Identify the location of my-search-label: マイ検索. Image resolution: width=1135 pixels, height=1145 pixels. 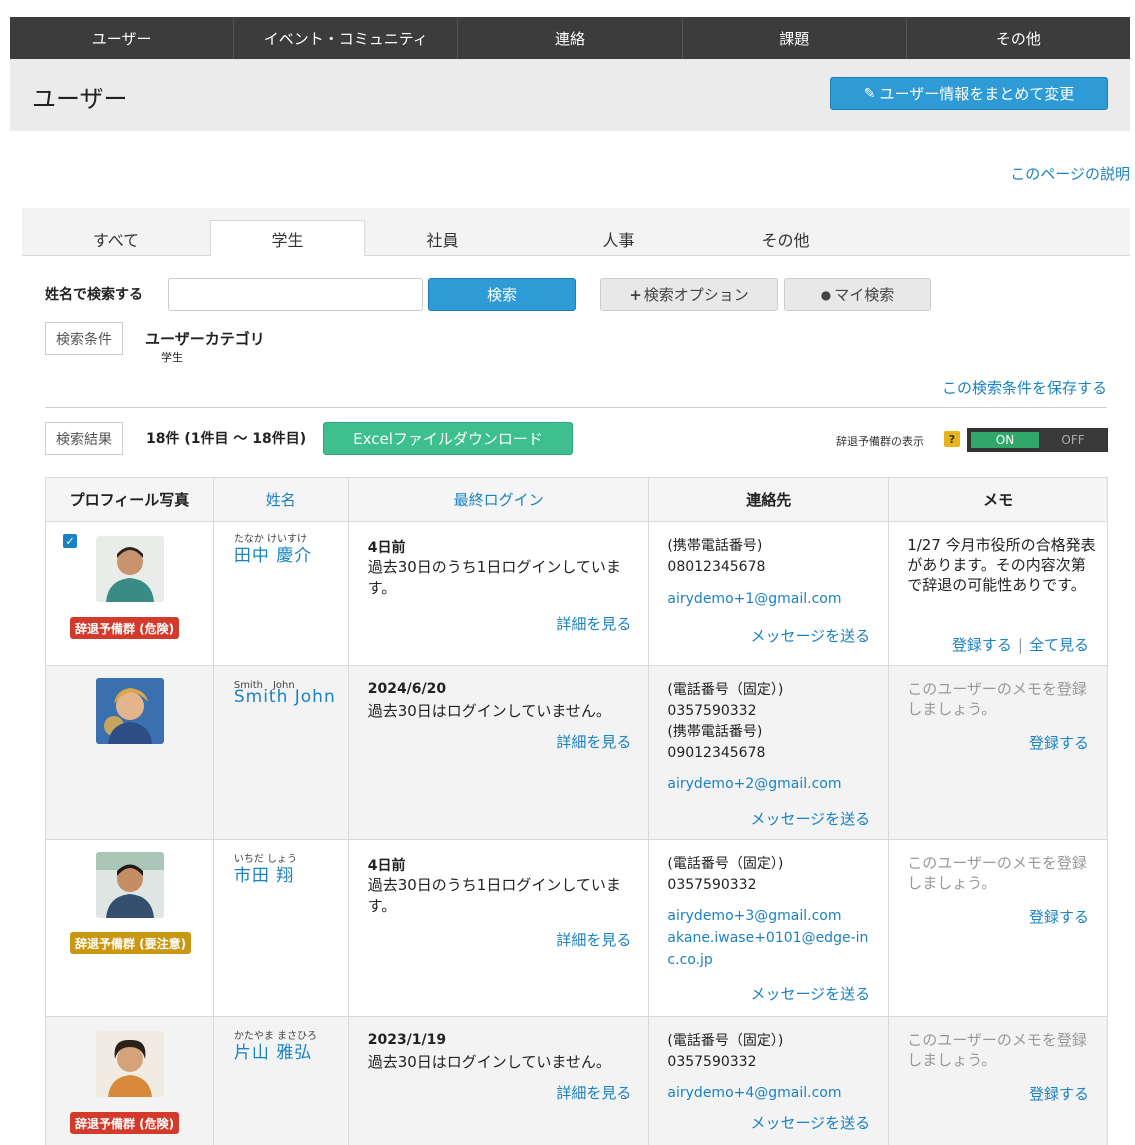
(864, 295).